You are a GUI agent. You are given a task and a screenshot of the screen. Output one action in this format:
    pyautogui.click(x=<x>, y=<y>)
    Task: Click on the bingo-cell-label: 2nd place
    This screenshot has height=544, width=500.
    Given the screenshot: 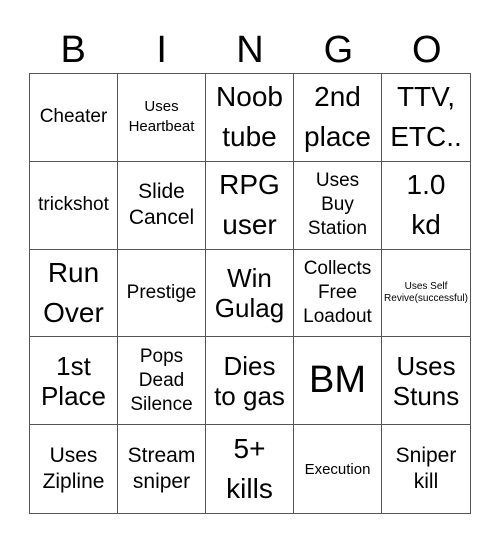 What is the action you would take?
    pyautogui.click(x=337, y=117)
    